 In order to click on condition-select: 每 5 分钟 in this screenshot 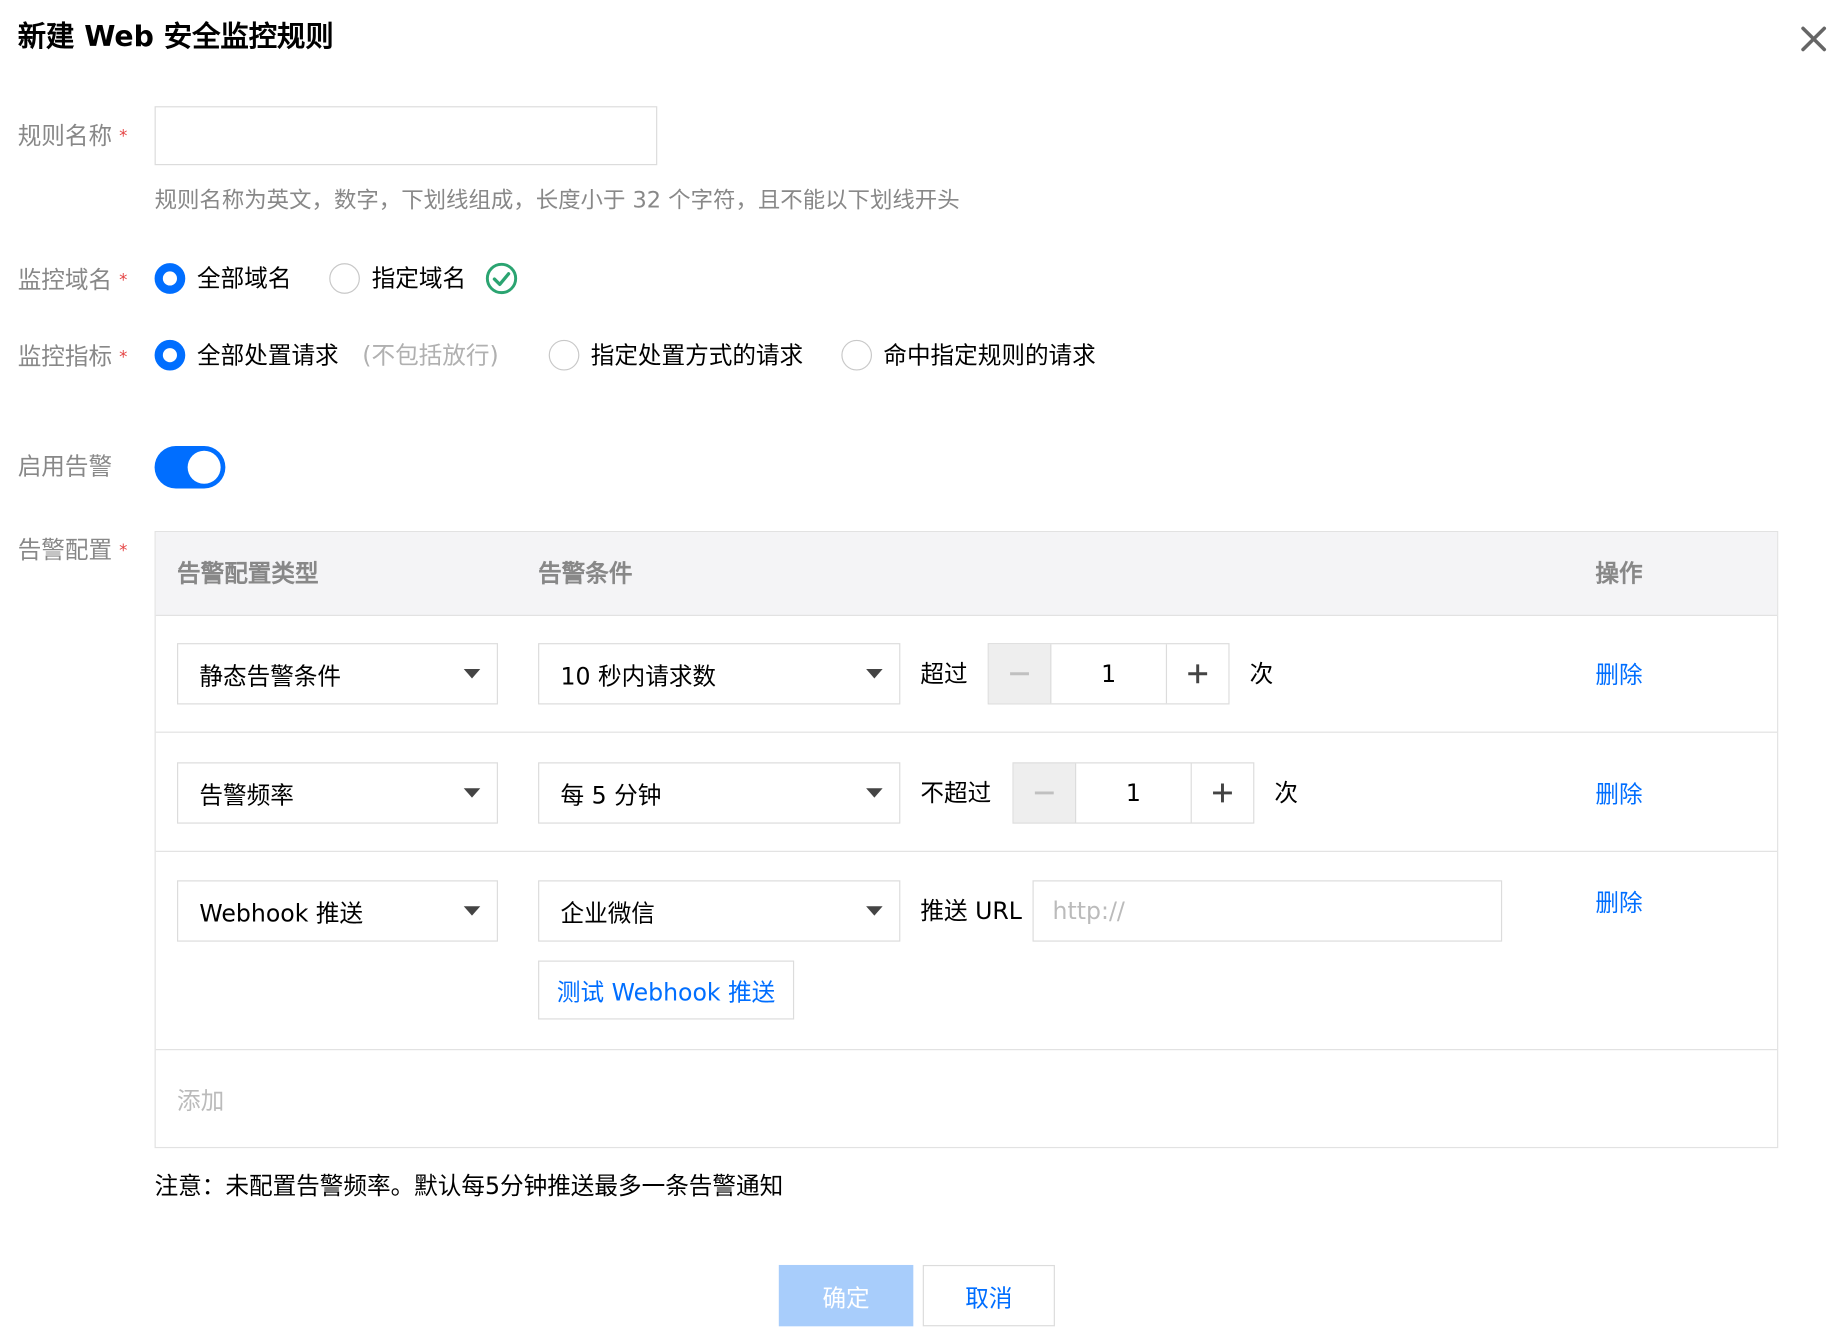, I will do `click(719, 793)`.